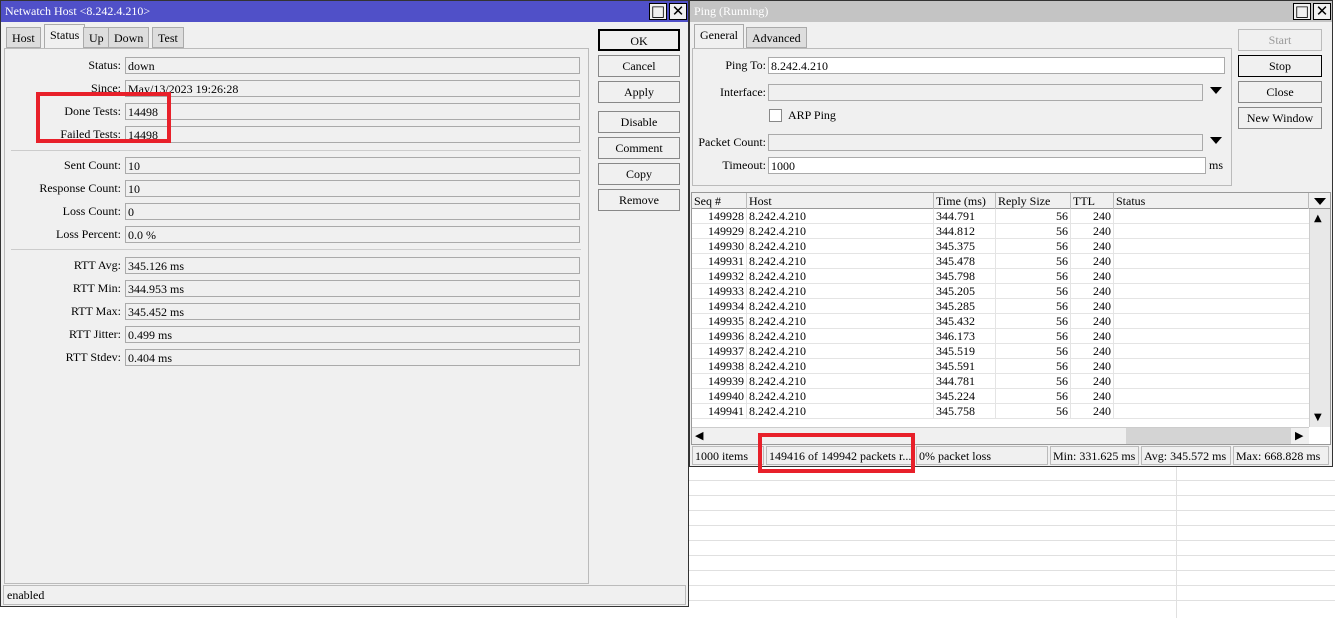  Describe the element at coordinates (1000, 261) in the screenshot. I see `table-row: 149931 8.242.4.210 345.478 56 240` at that location.